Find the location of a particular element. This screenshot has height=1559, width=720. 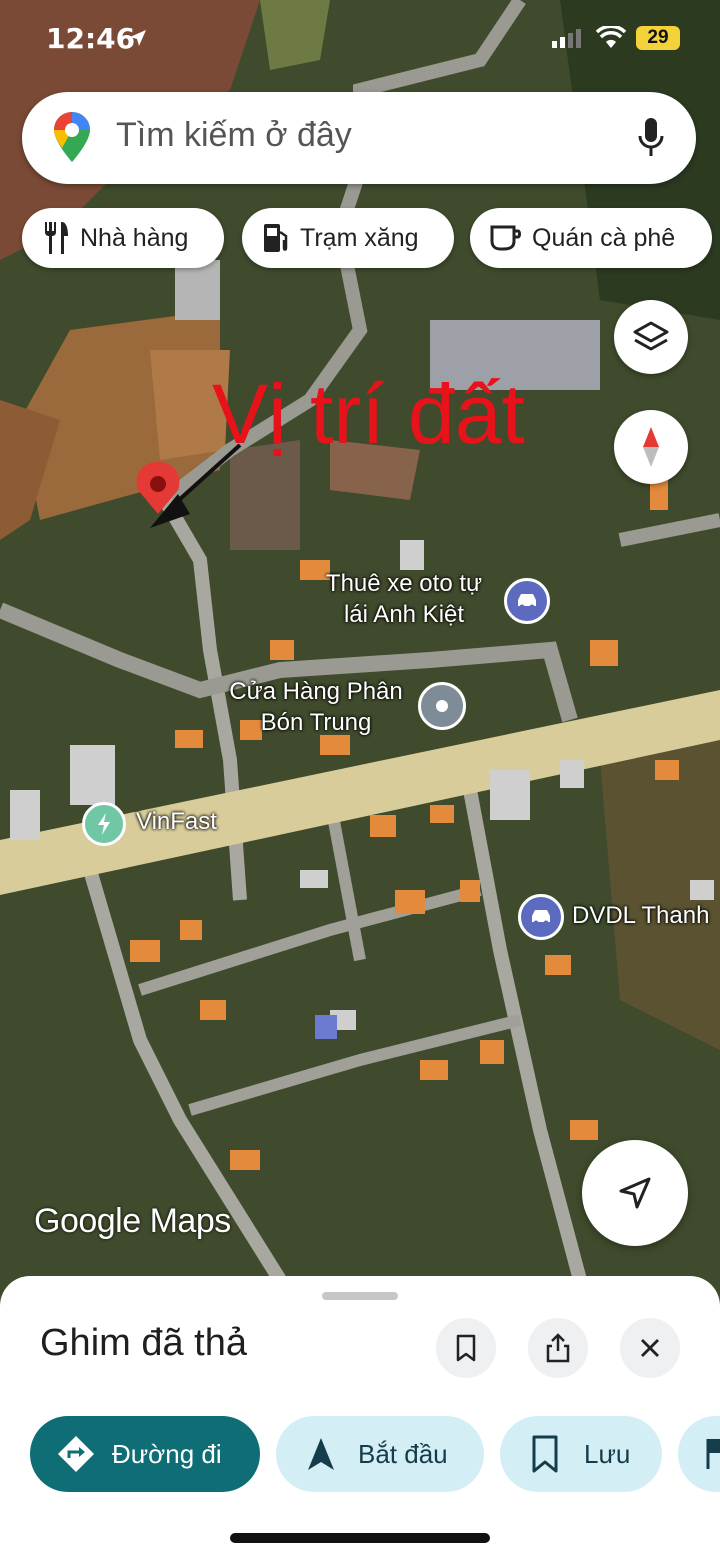

directions-label: Đường đi is located at coordinates (167, 1453).